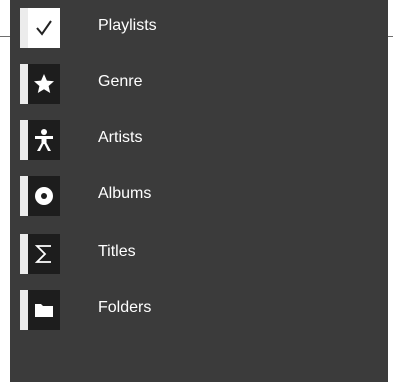 This screenshot has height=382, width=393. What do you see at coordinates (199, 309) in the screenshot?
I see `menu-item-folders: Folders` at bounding box center [199, 309].